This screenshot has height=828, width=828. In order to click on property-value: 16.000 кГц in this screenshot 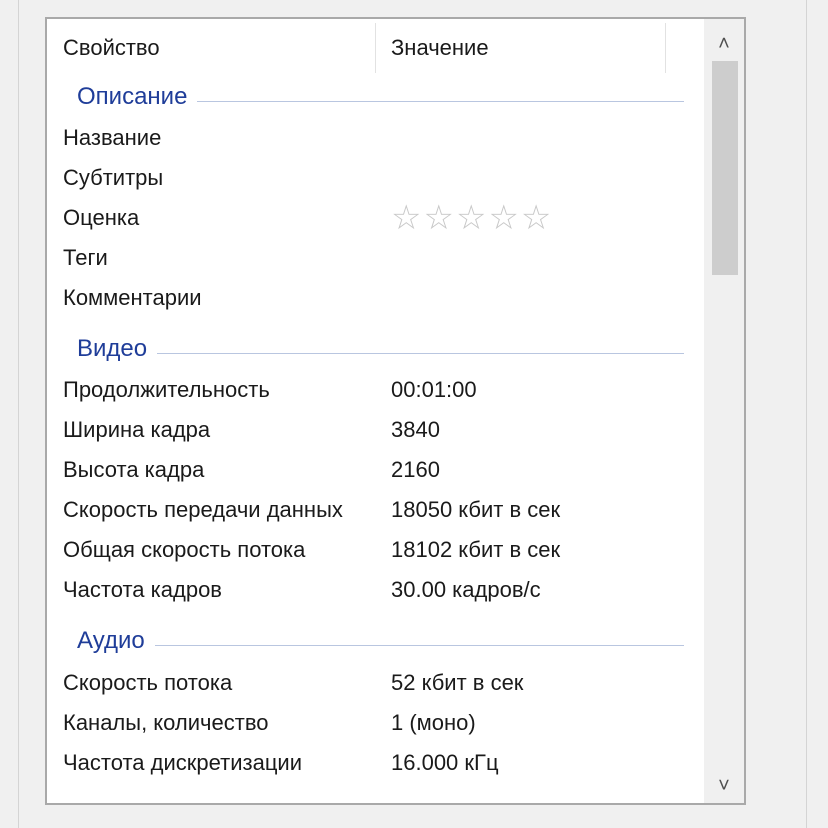, I will do `click(445, 762)`.